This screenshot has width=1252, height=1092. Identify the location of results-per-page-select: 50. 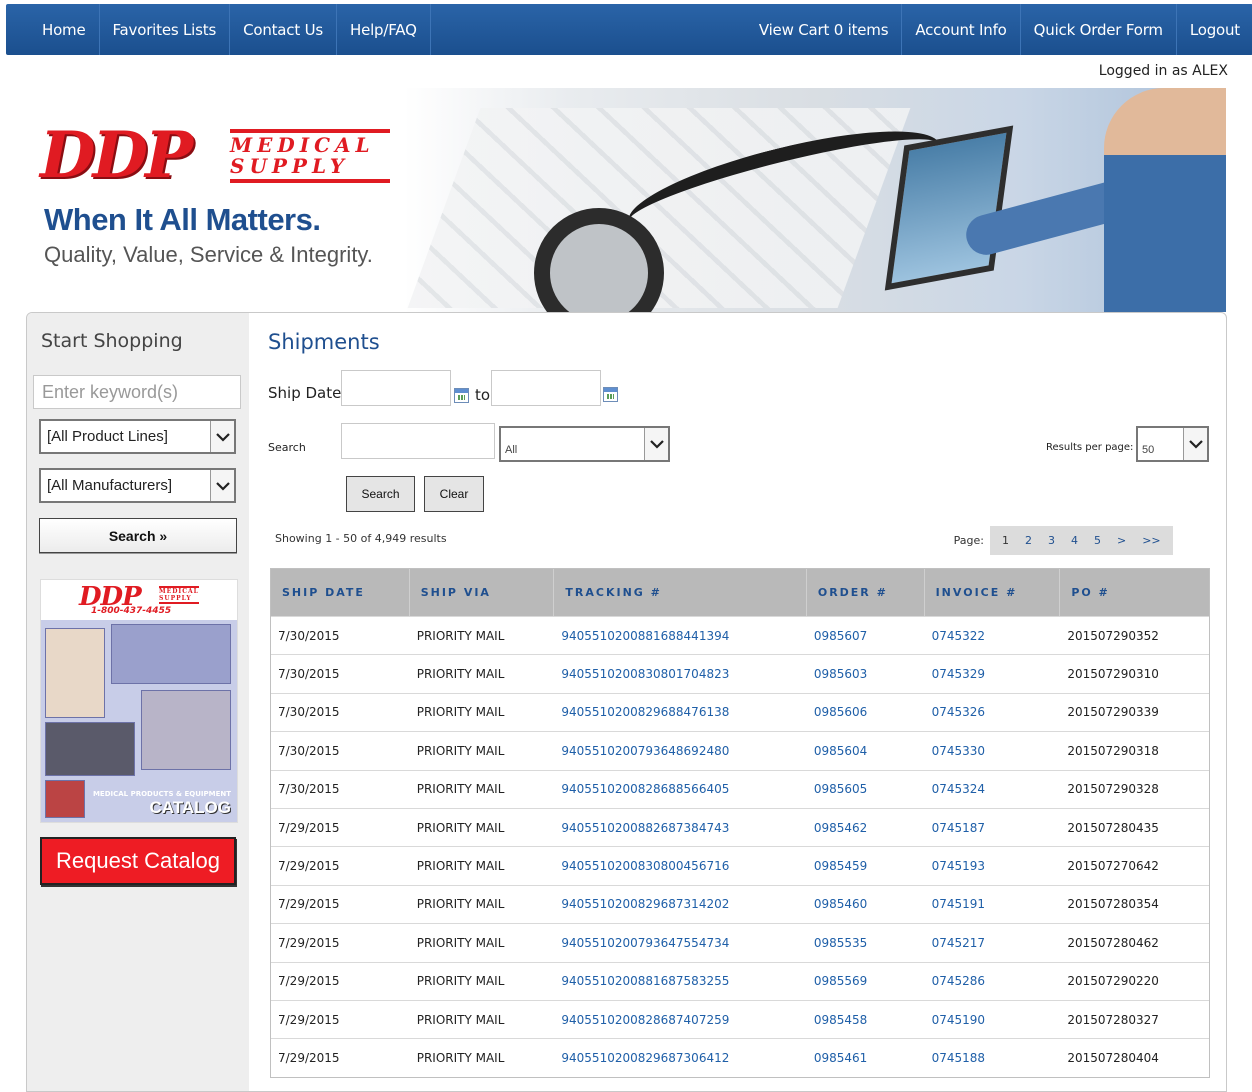
(1172, 444).